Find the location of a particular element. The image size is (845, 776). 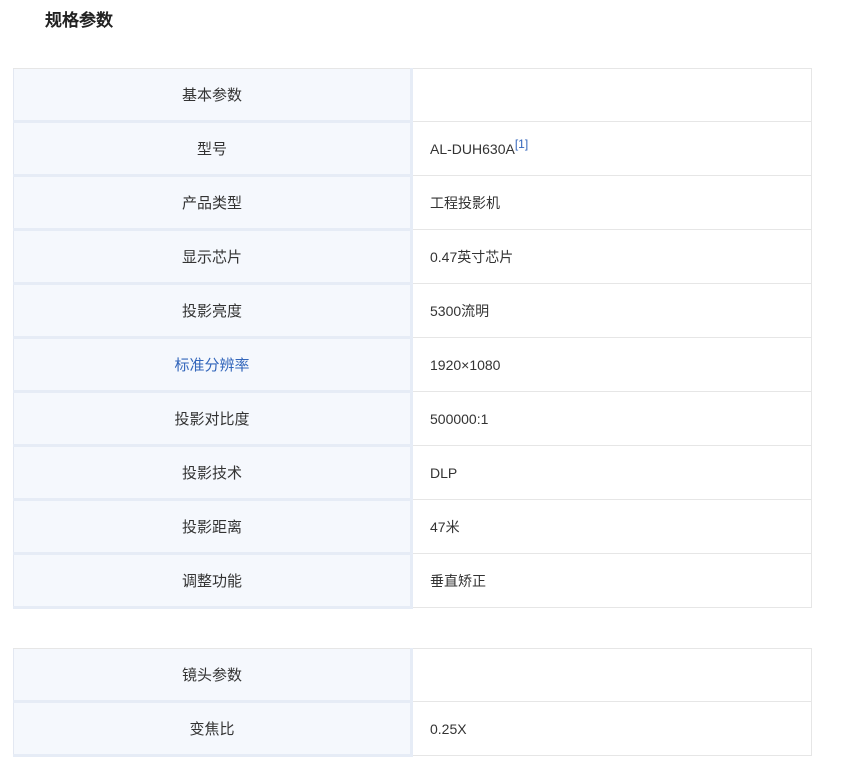

table-row: 投影对比度 500000:1 is located at coordinates (412, 419).